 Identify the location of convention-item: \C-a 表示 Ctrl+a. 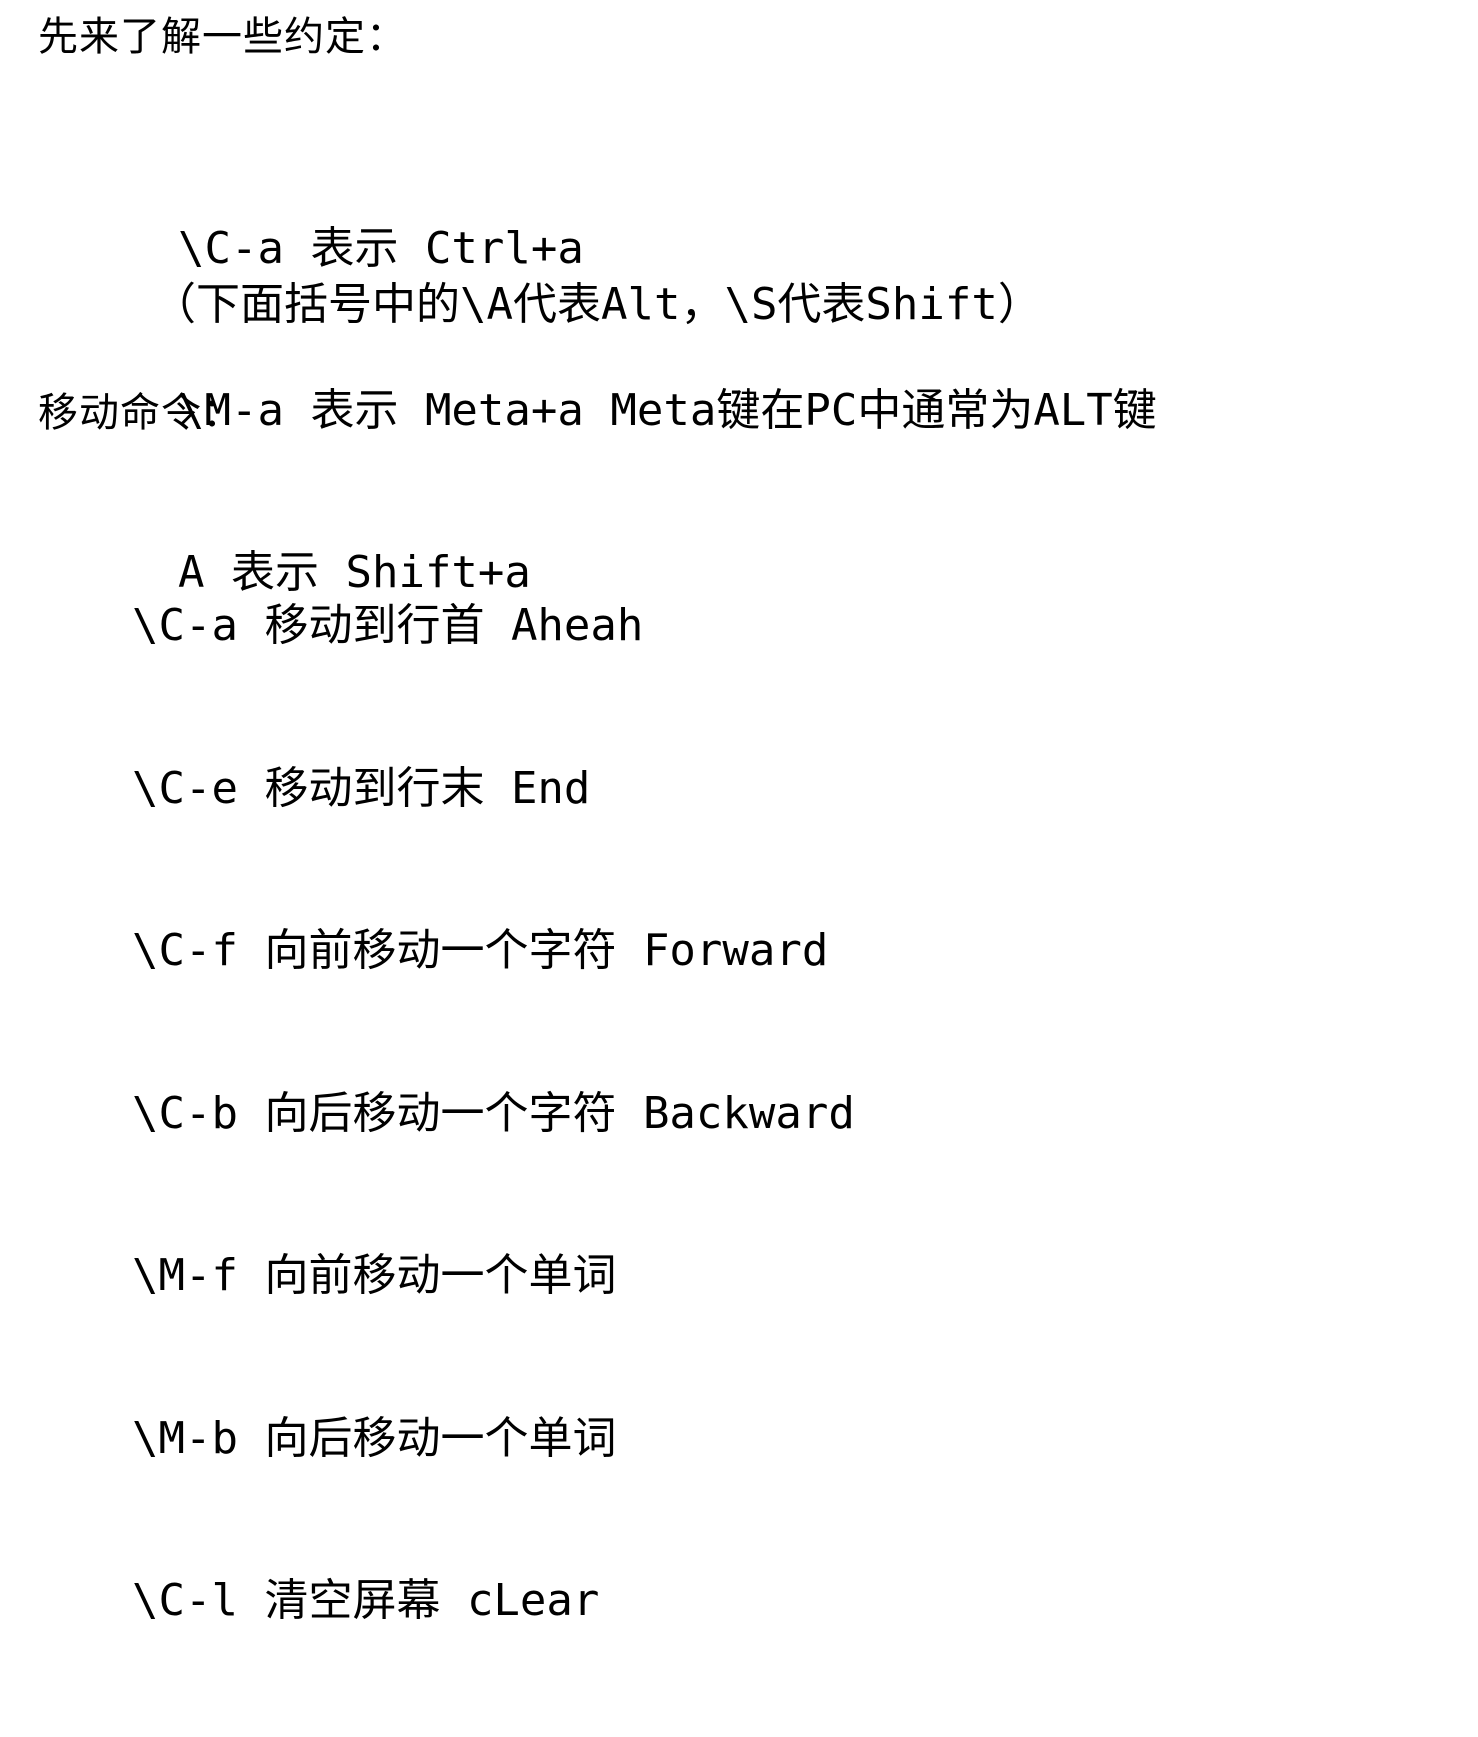
(381, 248).